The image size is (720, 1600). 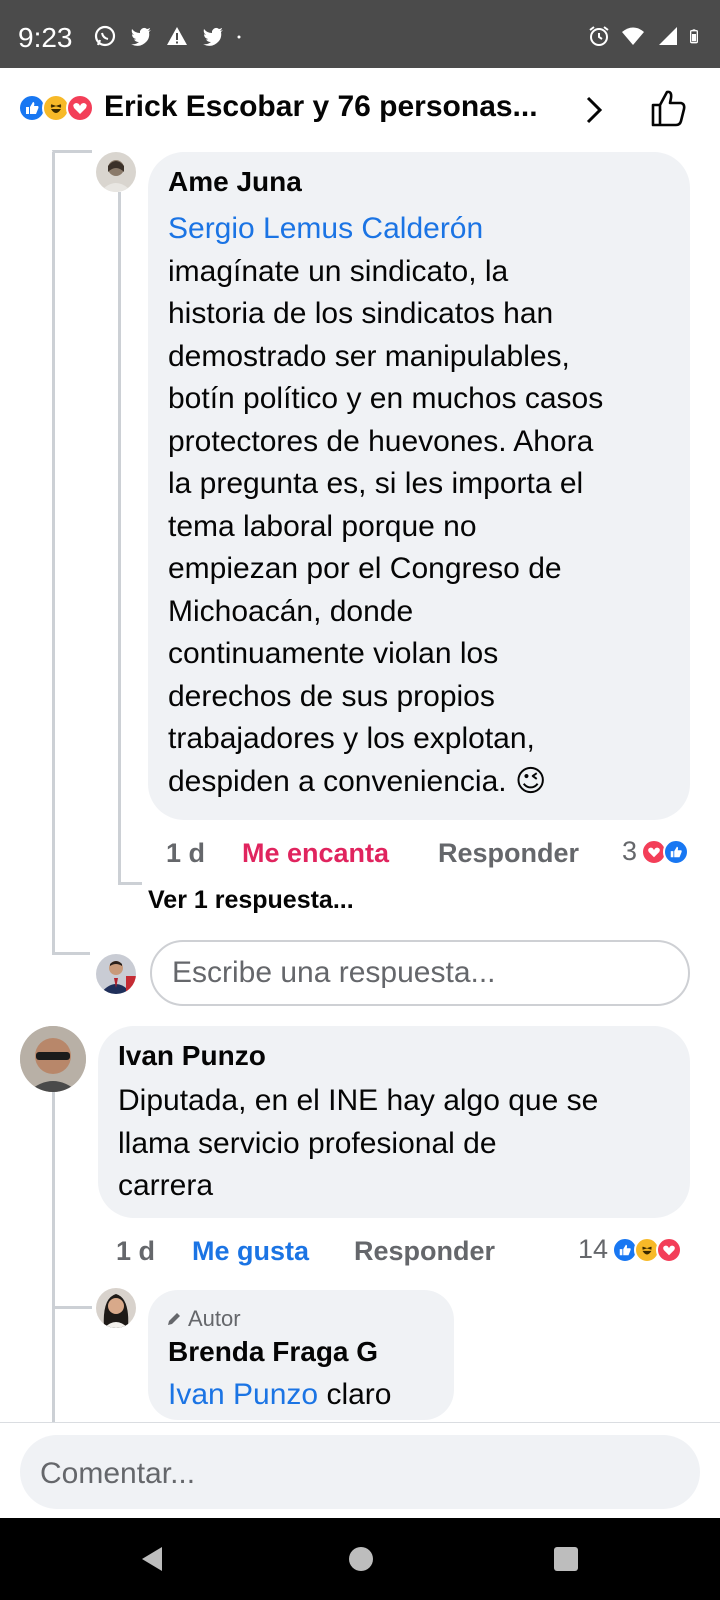 I want to click on battery-icon, so click(x=694, y=36).